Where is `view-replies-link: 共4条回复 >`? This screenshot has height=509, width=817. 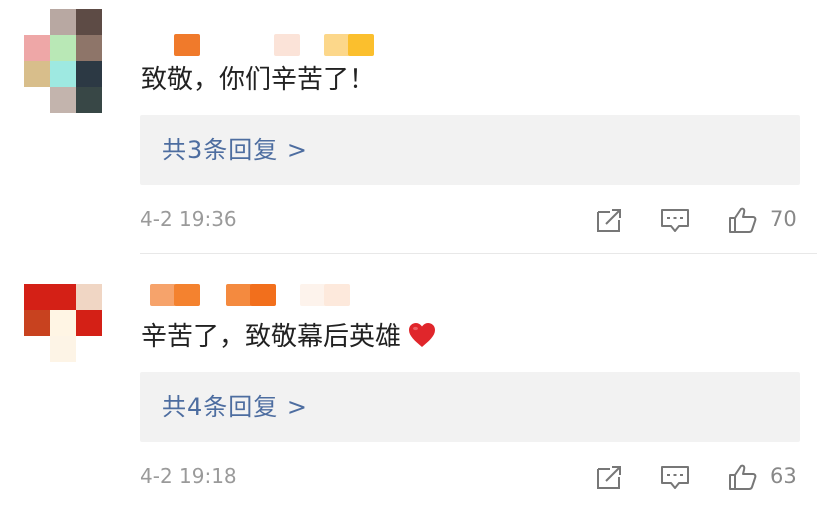 view-replies-link: 共4条回复 > is located at coordinates (235, 407).